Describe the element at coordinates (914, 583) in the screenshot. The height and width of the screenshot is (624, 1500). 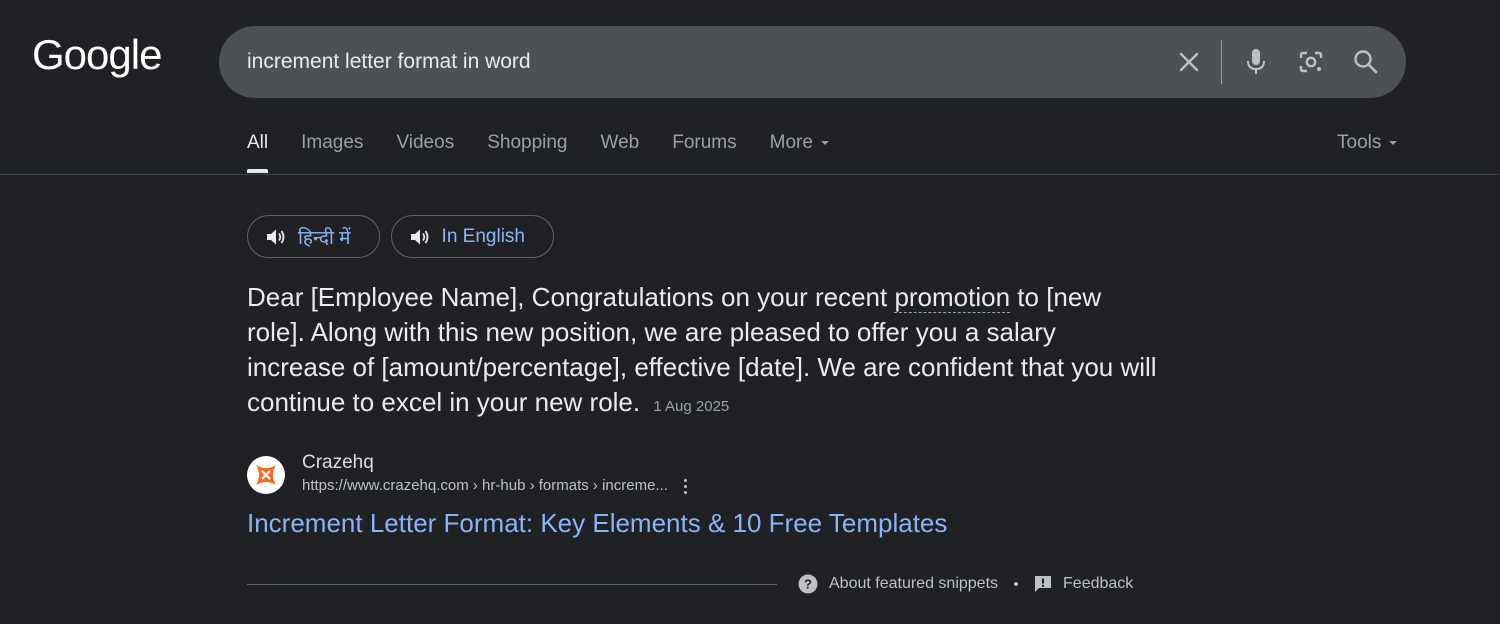
I see `about-featured-snippets-label: About featured snippets` at that location.